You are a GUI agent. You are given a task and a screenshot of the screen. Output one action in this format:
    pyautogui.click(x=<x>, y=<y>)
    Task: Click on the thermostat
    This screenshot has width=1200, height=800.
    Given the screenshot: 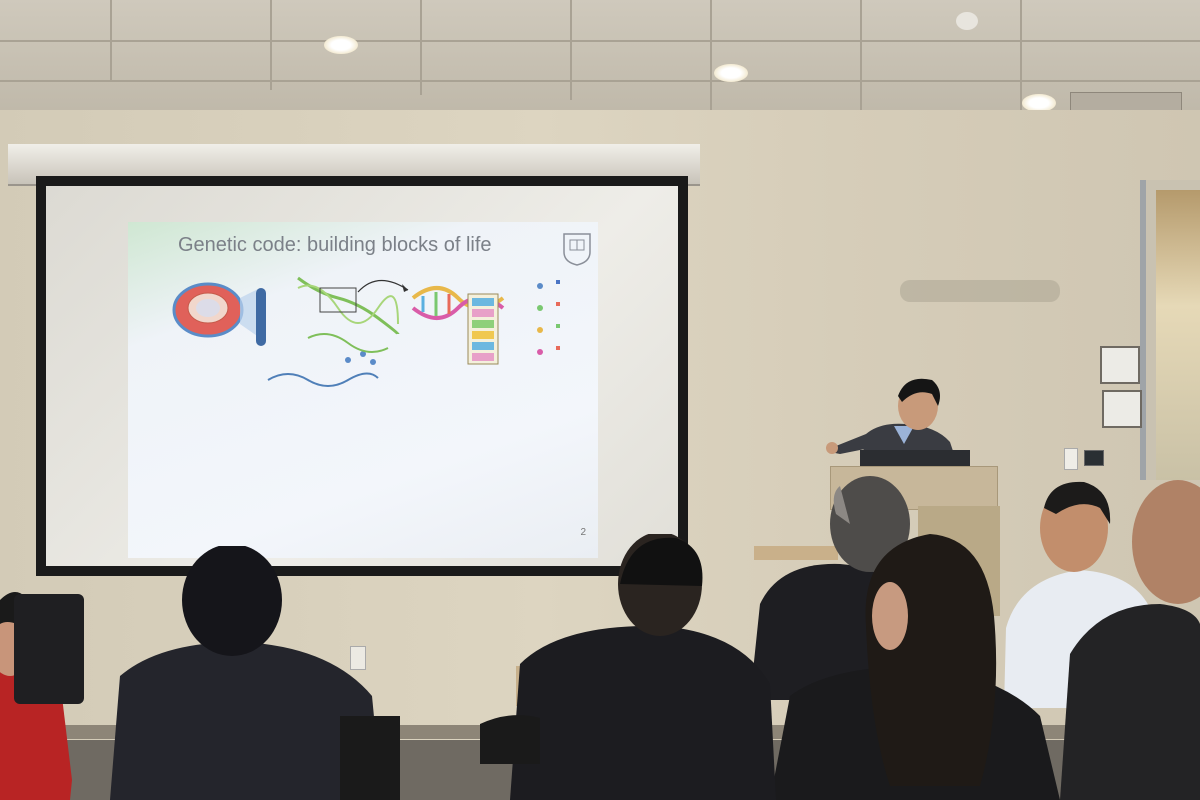 What is the action you would take?
    pyautogui.click(x=1094, y=458)
    